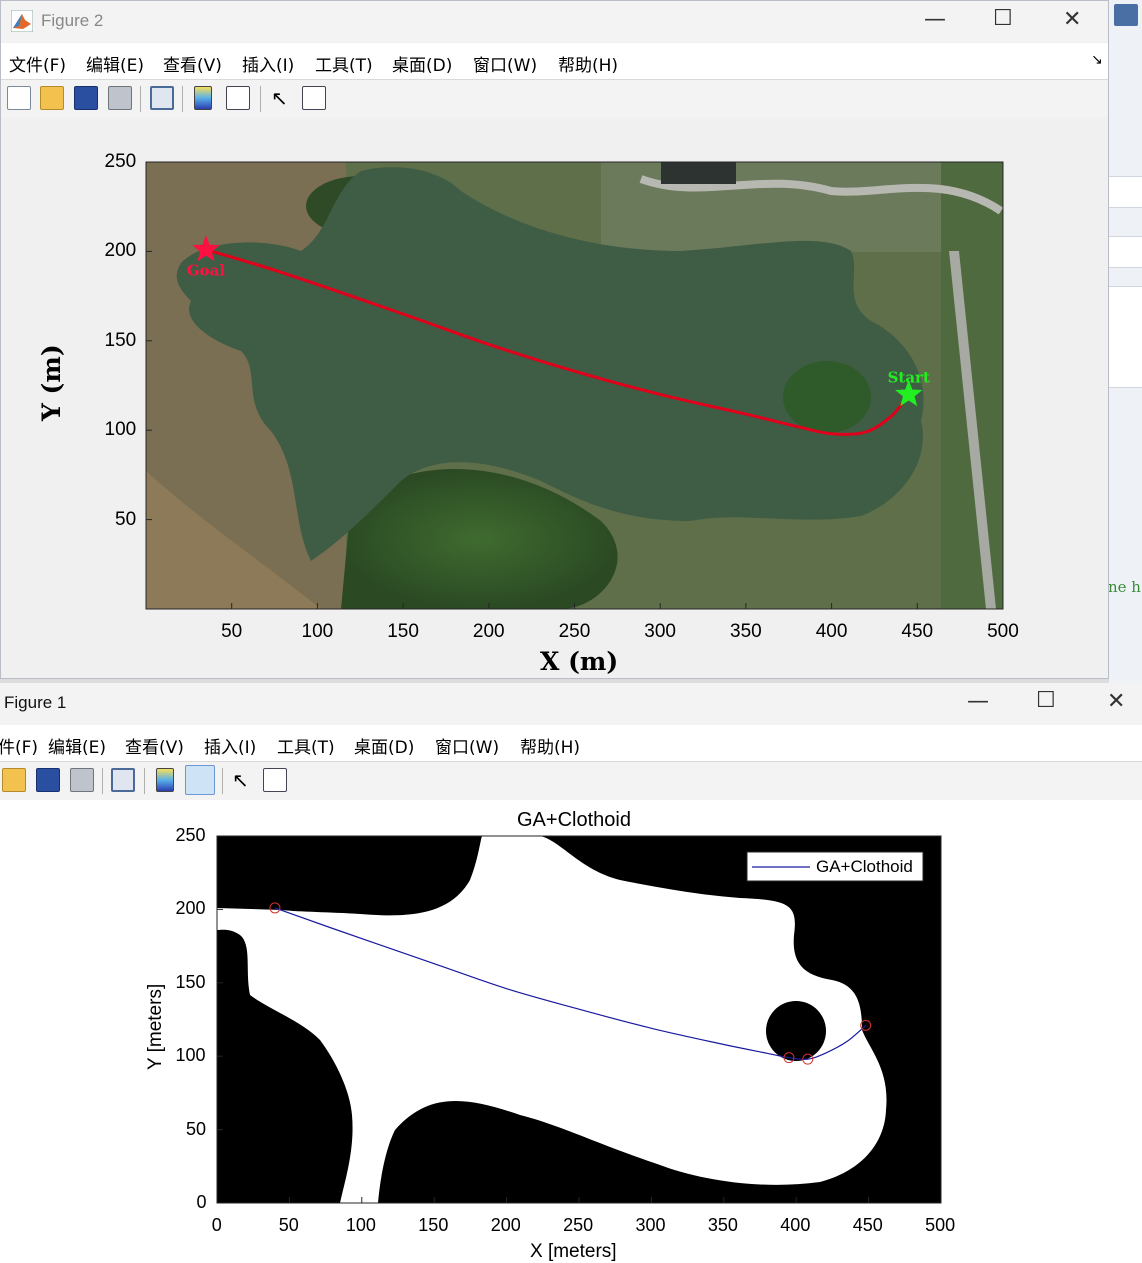  What do you see at coordinates (155, 1026) in the screenshot?
I see `y-axis-label: Y [meters]` at bounding box center [155, 1026].